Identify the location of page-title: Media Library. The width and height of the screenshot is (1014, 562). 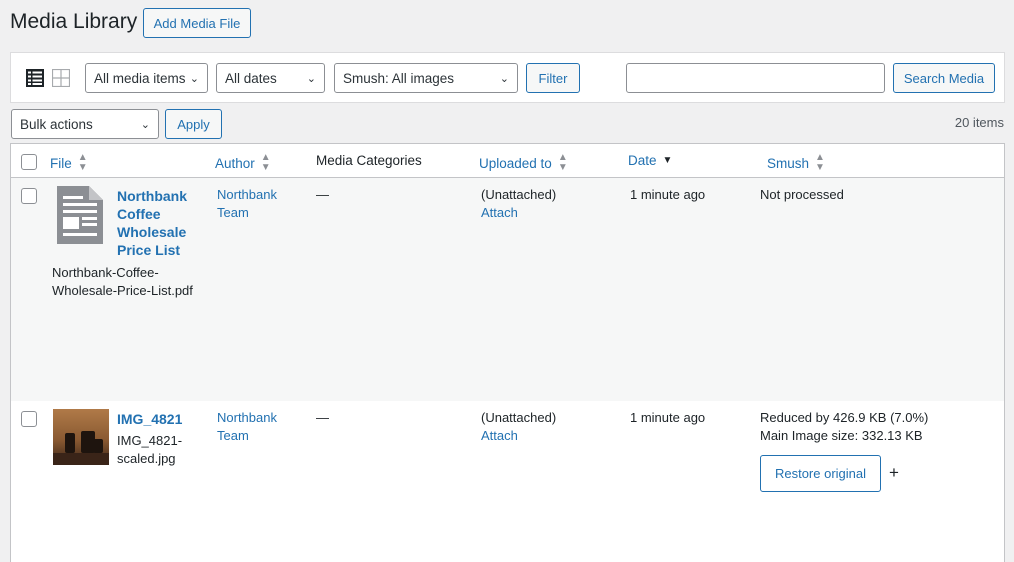
(74, 21).